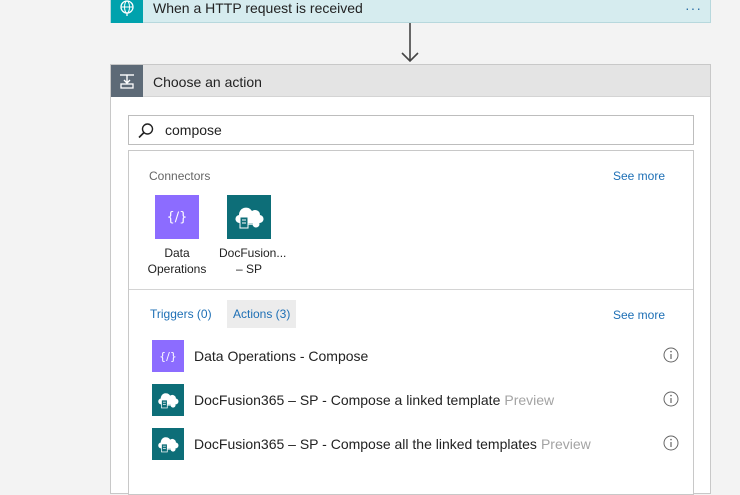 The height and width of the screenshot is (495, 740). Describe the element at coordinates (127, 81) in the screenshot. I see `action-icon` at that location.